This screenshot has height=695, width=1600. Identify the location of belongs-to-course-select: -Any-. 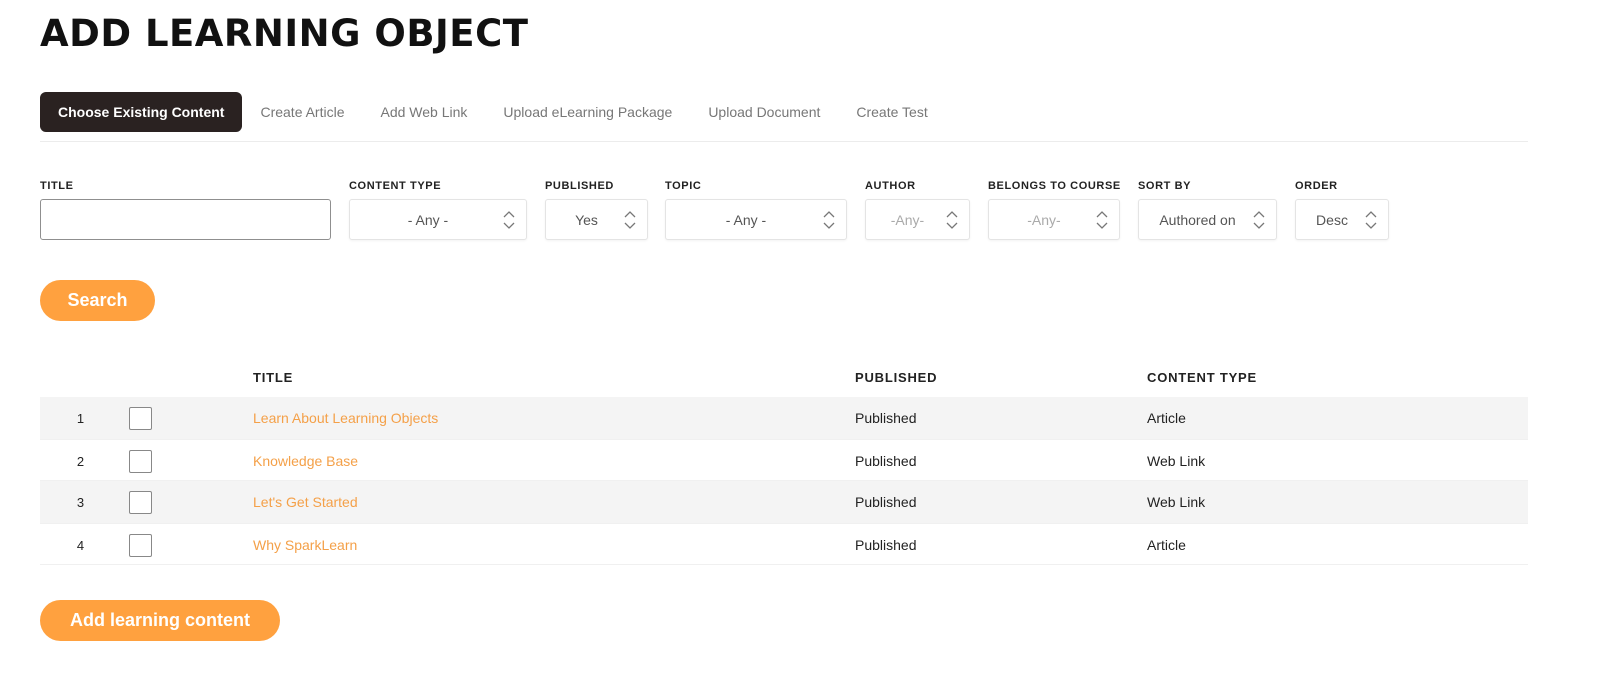
(1054, 219).